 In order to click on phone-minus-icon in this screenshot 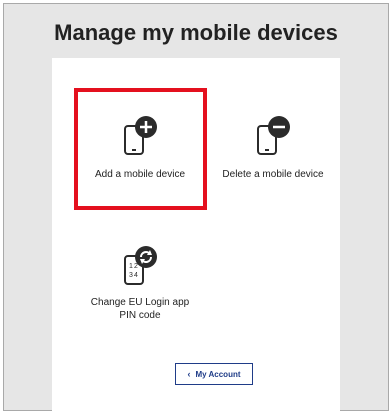, I will do `click(273, 135)`.